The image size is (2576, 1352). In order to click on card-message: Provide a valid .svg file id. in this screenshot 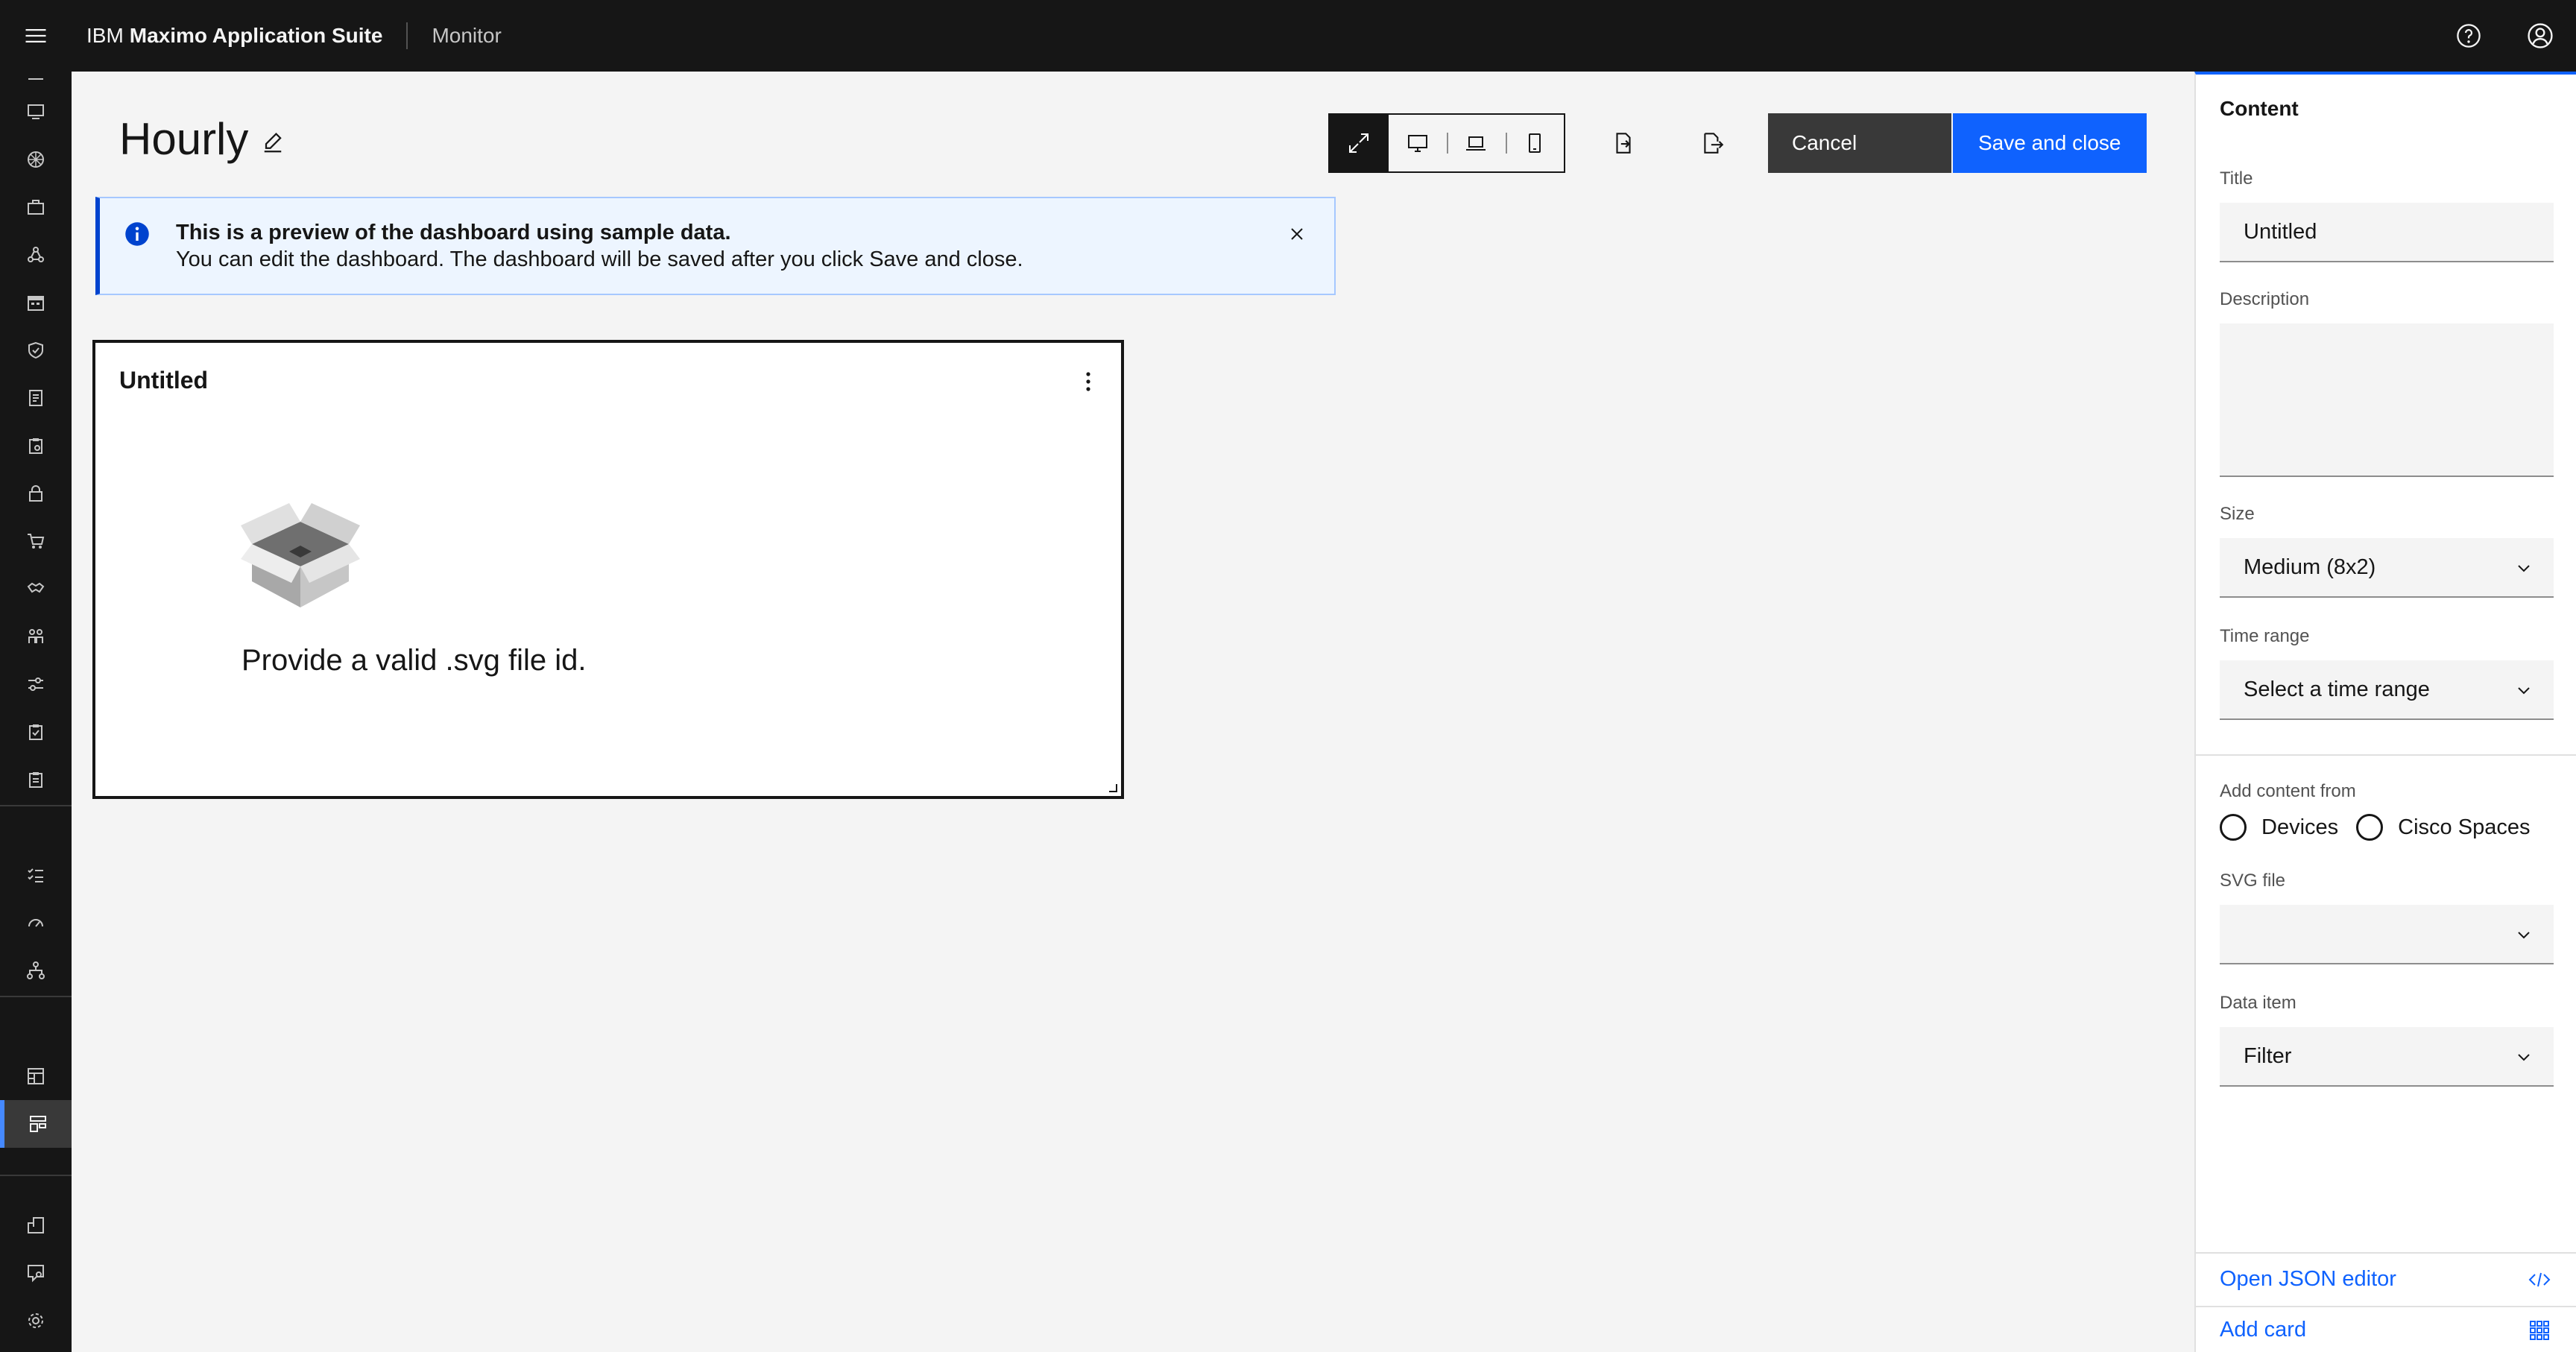, I will do `click(414, 660)`.